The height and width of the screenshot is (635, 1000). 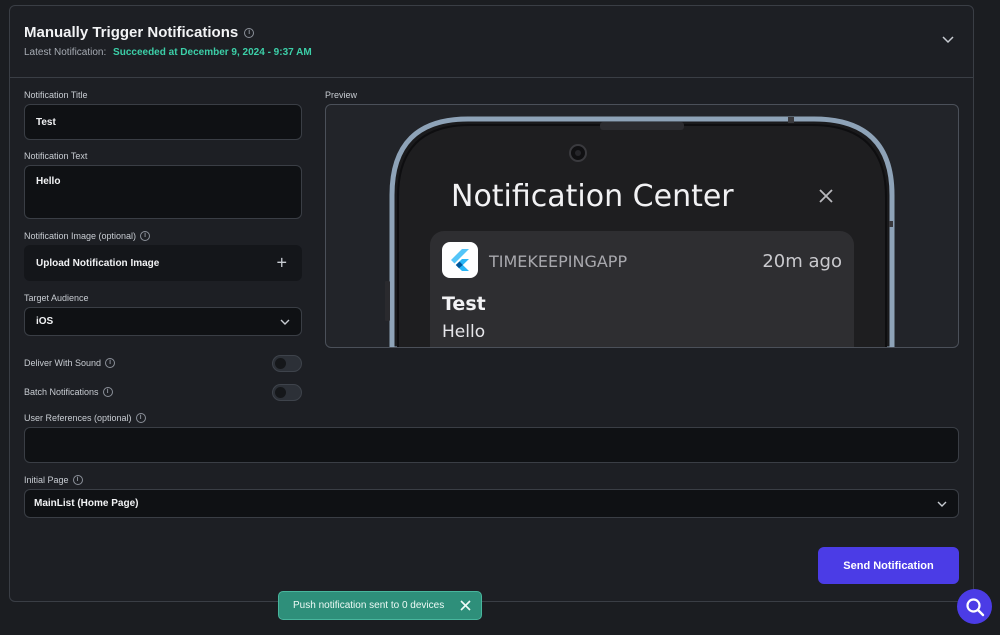 What do you see at coordinates (163, 263) in the screenshot?
I see `upload-image-button: Upload Notification Image +` at bounding box center [163, 263].